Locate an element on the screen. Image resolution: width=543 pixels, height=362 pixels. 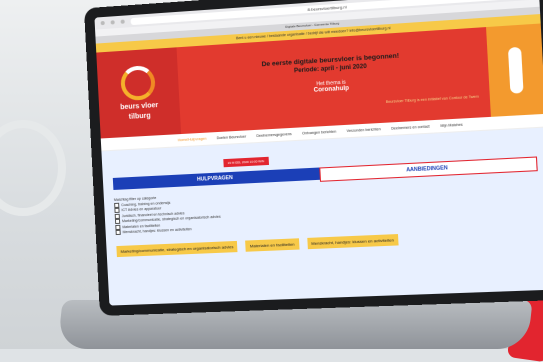
info-figure-icon is located at coordinates (515, 70).